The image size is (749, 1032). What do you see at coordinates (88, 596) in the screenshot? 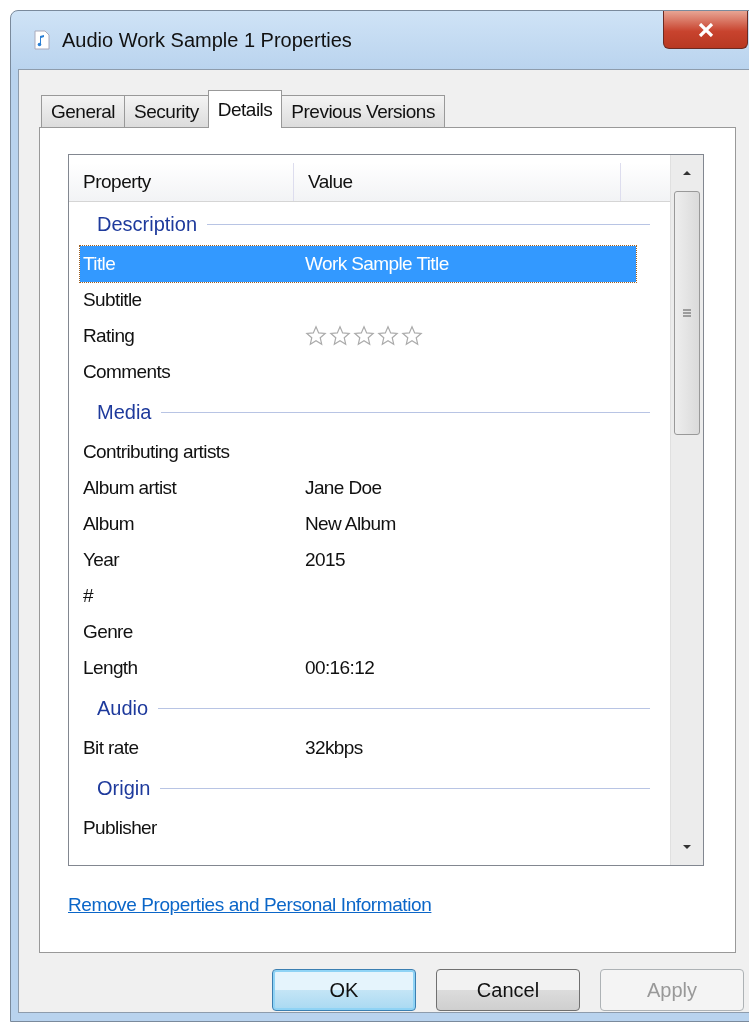
I see `property-name: #` at bounding box center [88, 596].